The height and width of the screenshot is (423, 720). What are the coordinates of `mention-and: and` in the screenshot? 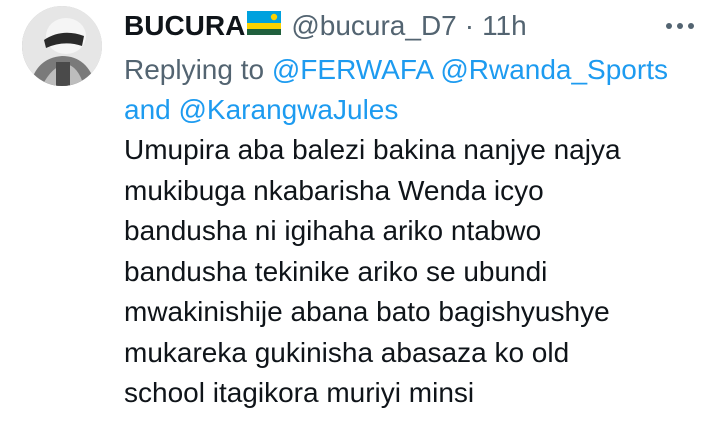 It's located at (147, 109).